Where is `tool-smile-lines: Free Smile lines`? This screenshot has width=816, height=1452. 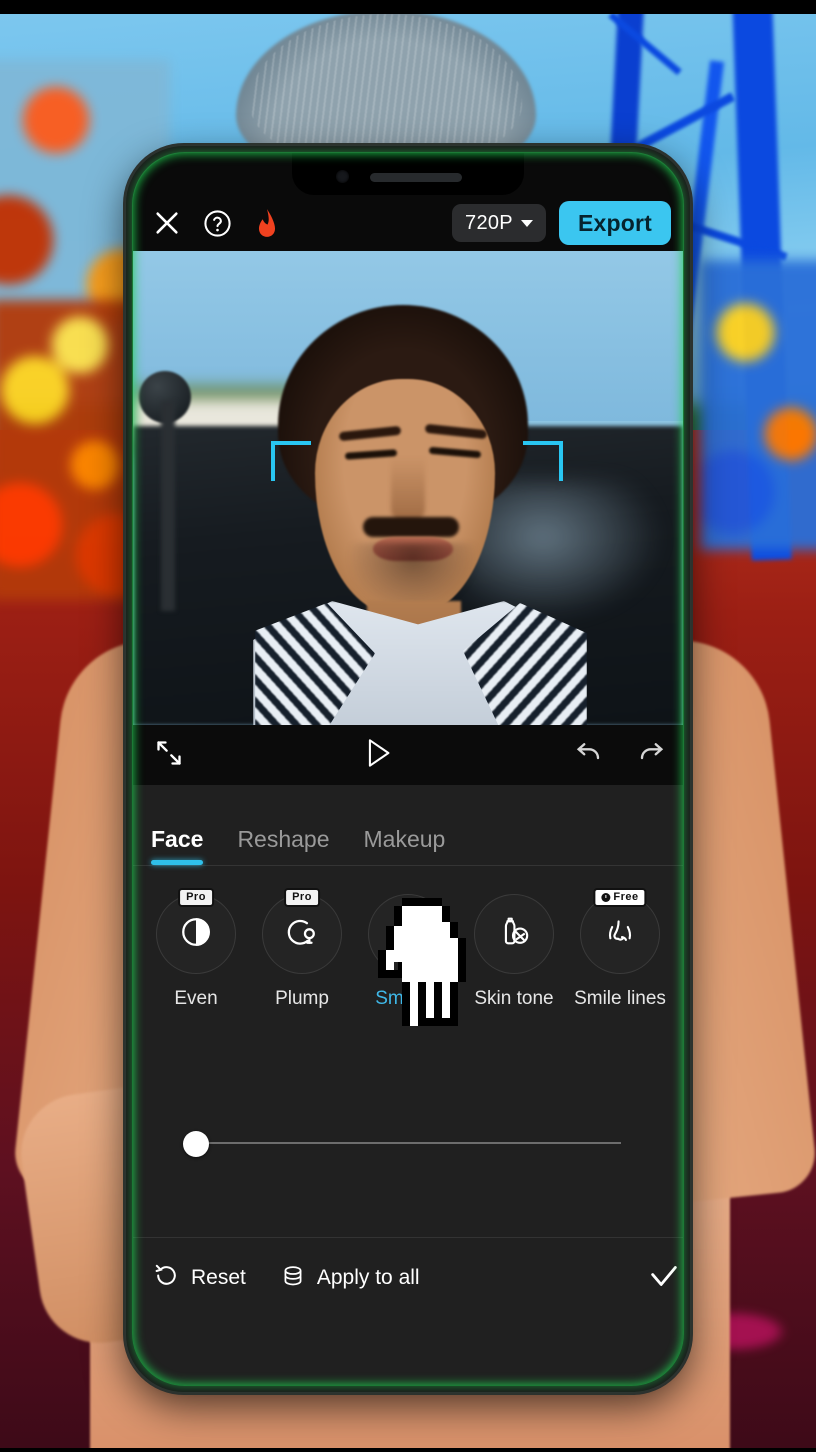 tool-smile-lines: Free Smile lines is located at coordinates (620, 949).